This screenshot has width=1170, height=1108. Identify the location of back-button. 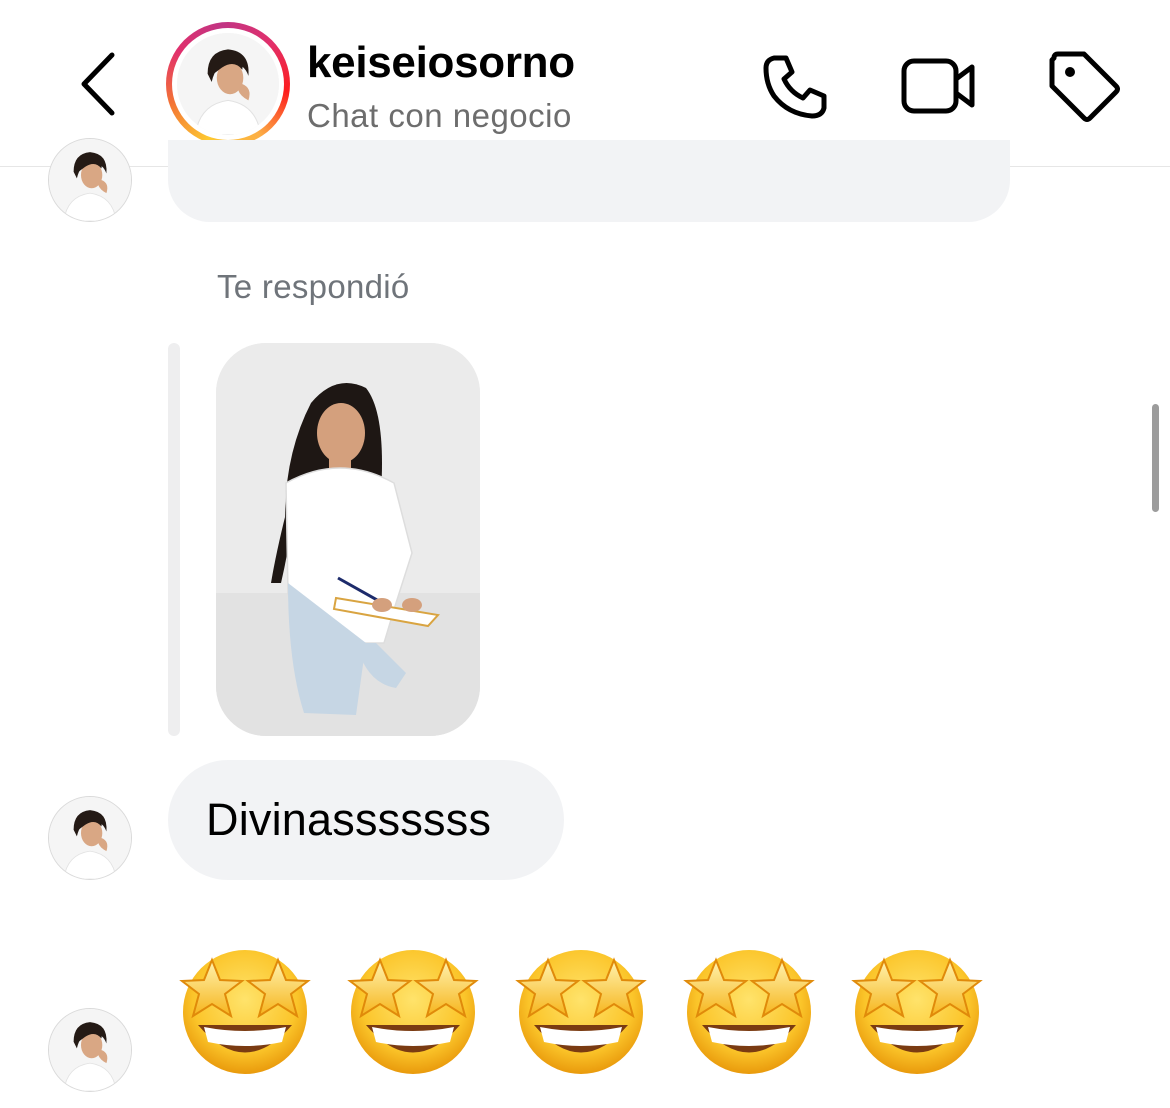
(98, 84).